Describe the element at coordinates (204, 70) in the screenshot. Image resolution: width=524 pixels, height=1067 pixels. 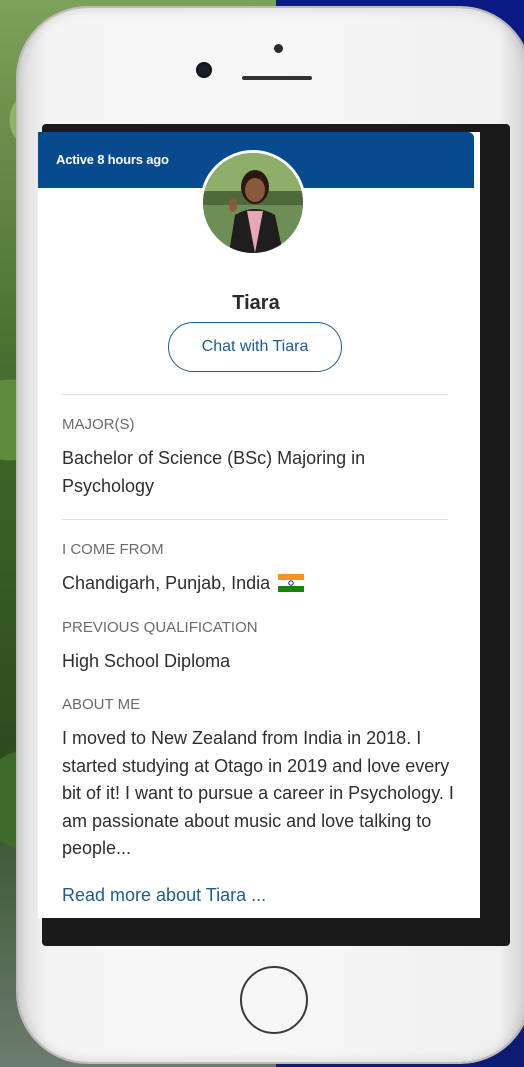
I see `front-camera-icon` at that location.